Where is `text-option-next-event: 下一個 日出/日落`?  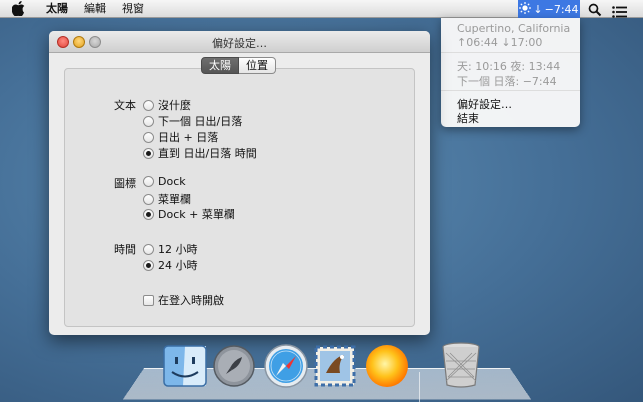 text-option-next-event: 下一個 日出/日落 is located at coordinates (192, 121).